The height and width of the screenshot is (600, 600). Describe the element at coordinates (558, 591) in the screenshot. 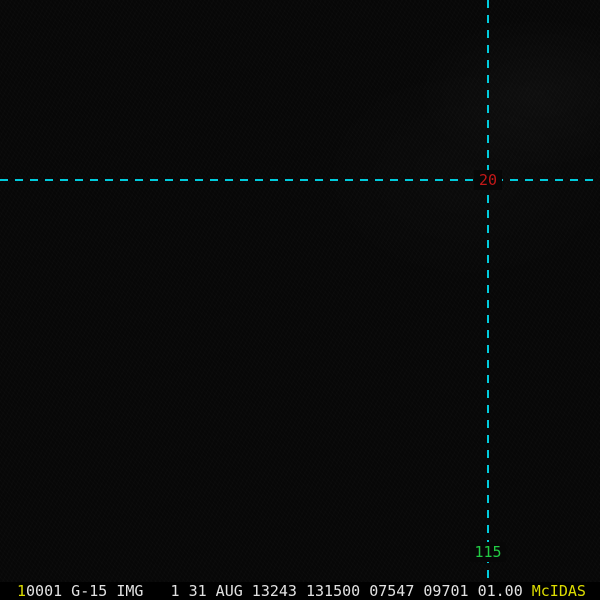

I see `mcidas-brand-label: McIDAS` at that location.